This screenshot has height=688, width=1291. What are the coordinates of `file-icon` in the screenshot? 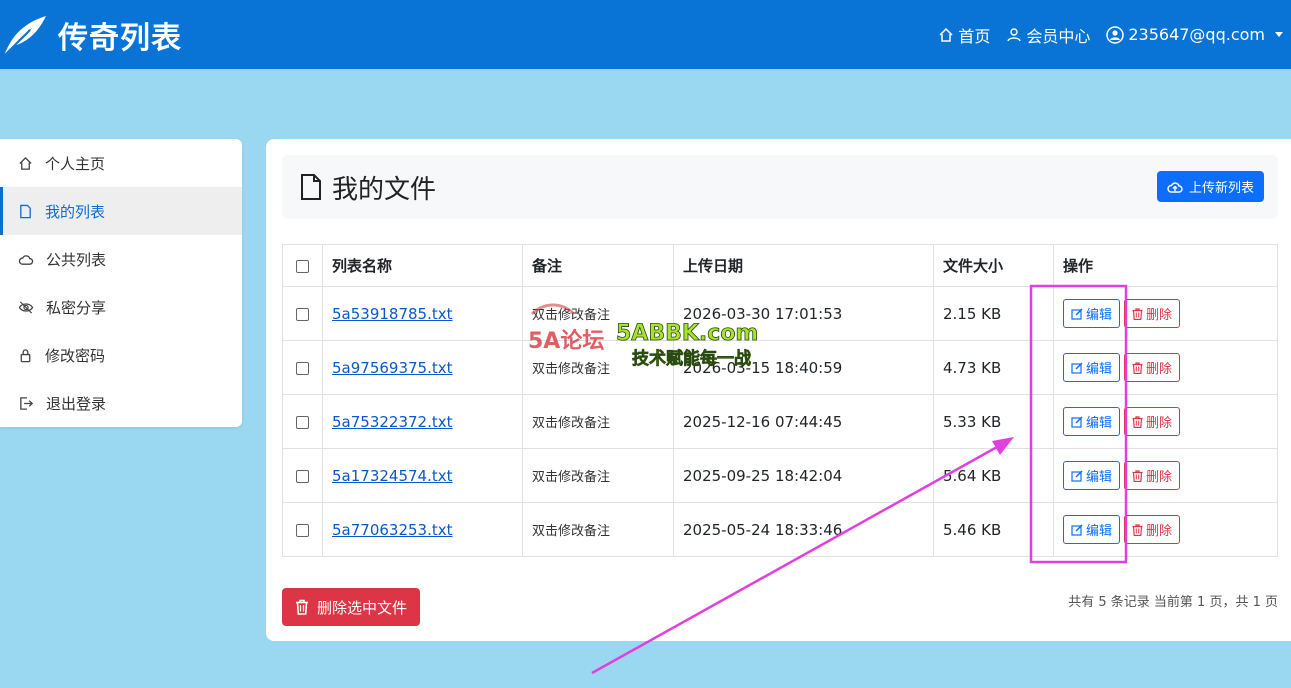 It's located at (25, 211).